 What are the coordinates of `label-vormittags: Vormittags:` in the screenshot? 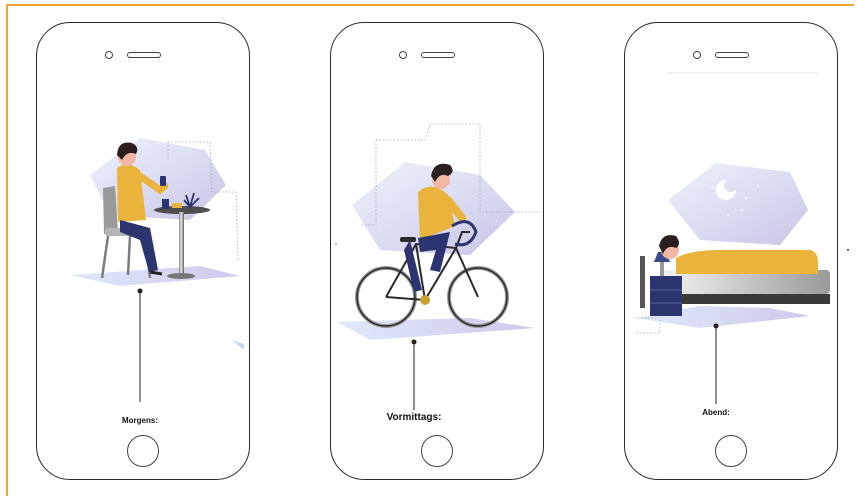 It's located at (414, 417).